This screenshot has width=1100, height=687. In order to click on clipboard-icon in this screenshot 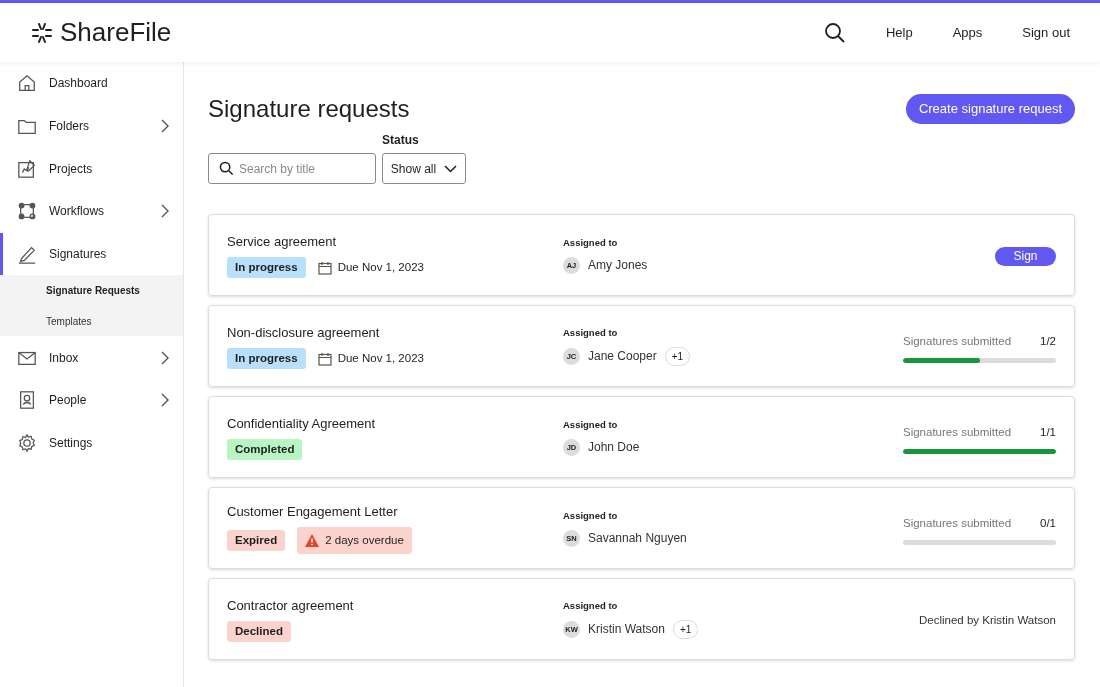, I will do `click(27, 168)`.